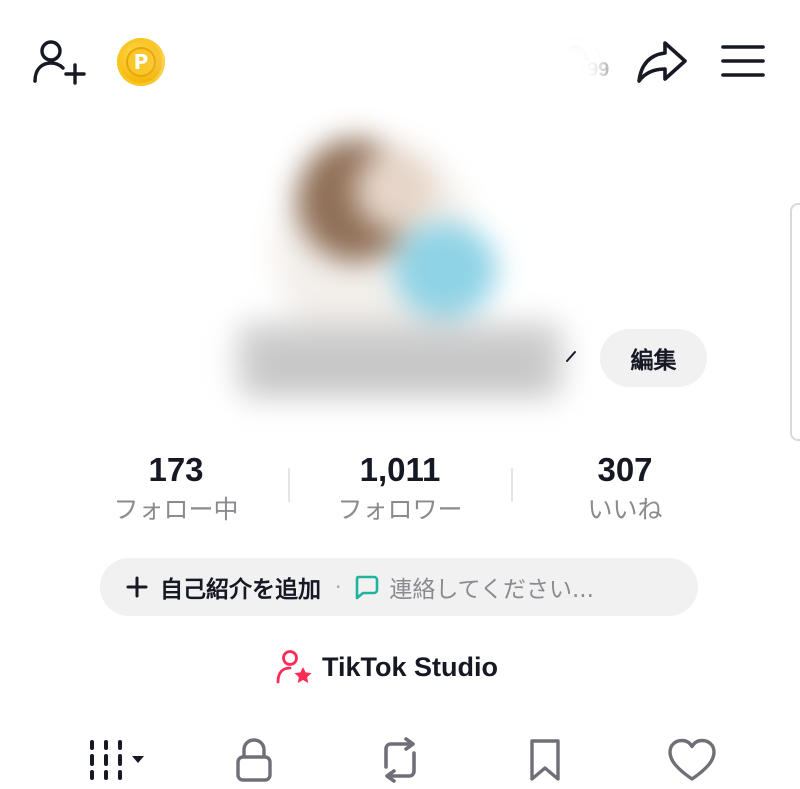 The height and width of the screenshot is (789, 800). Describe the element at coordinates (176, 469) in the screenshot. I see `following-count: 173` at that location.